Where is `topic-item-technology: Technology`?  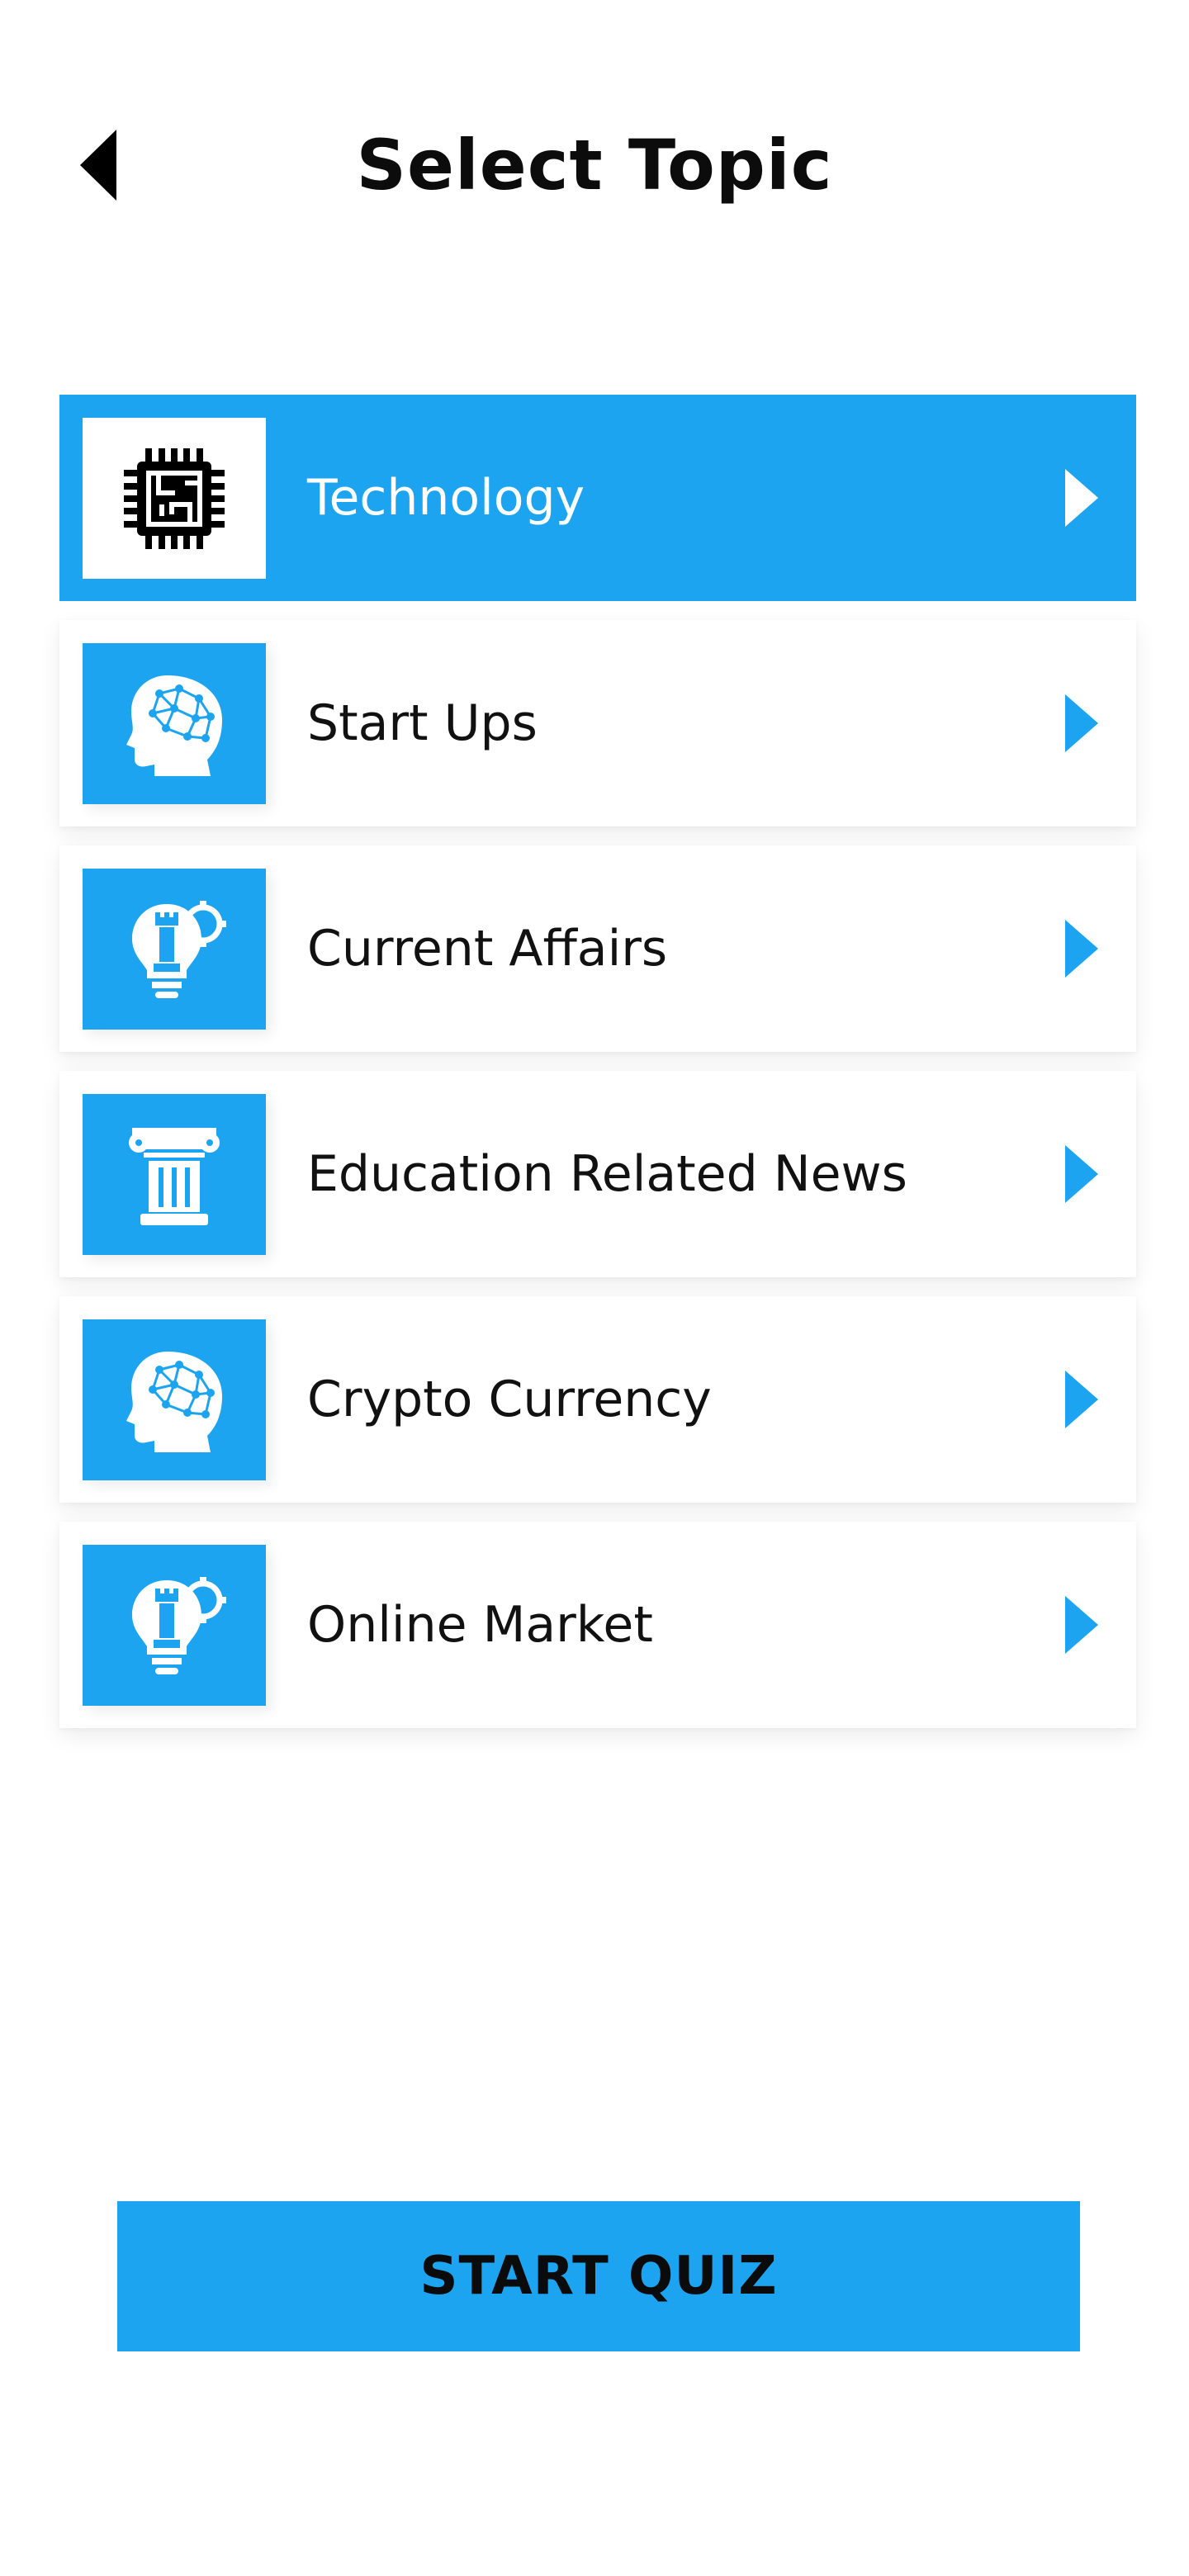
topic-item-technology: Technology is located at coordinates (597, 498).